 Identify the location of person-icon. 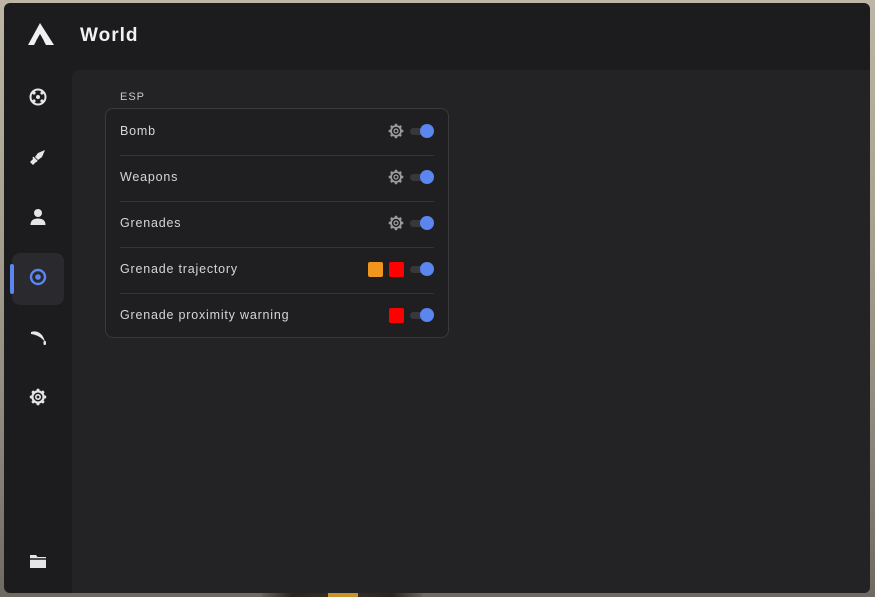
(38, 219).